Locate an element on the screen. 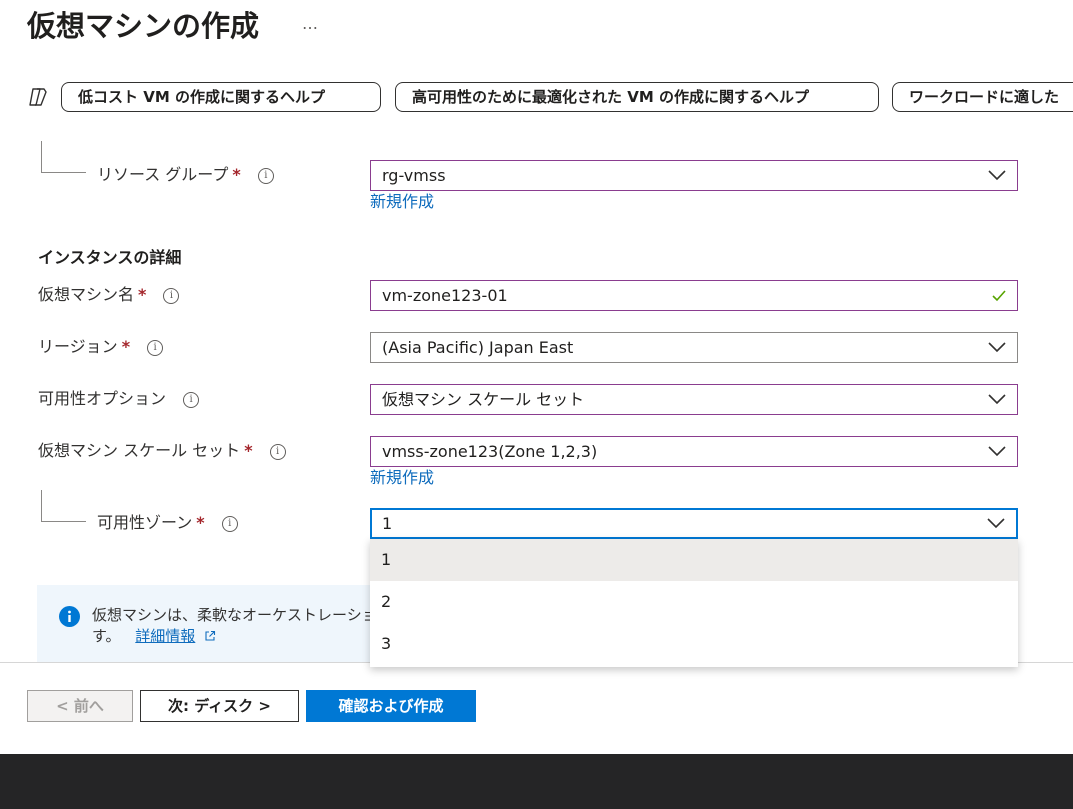 The width and height of the screenshot is (1073, 809). resource-group-label: リソース グループ * i is located at coordinates (185, 175).